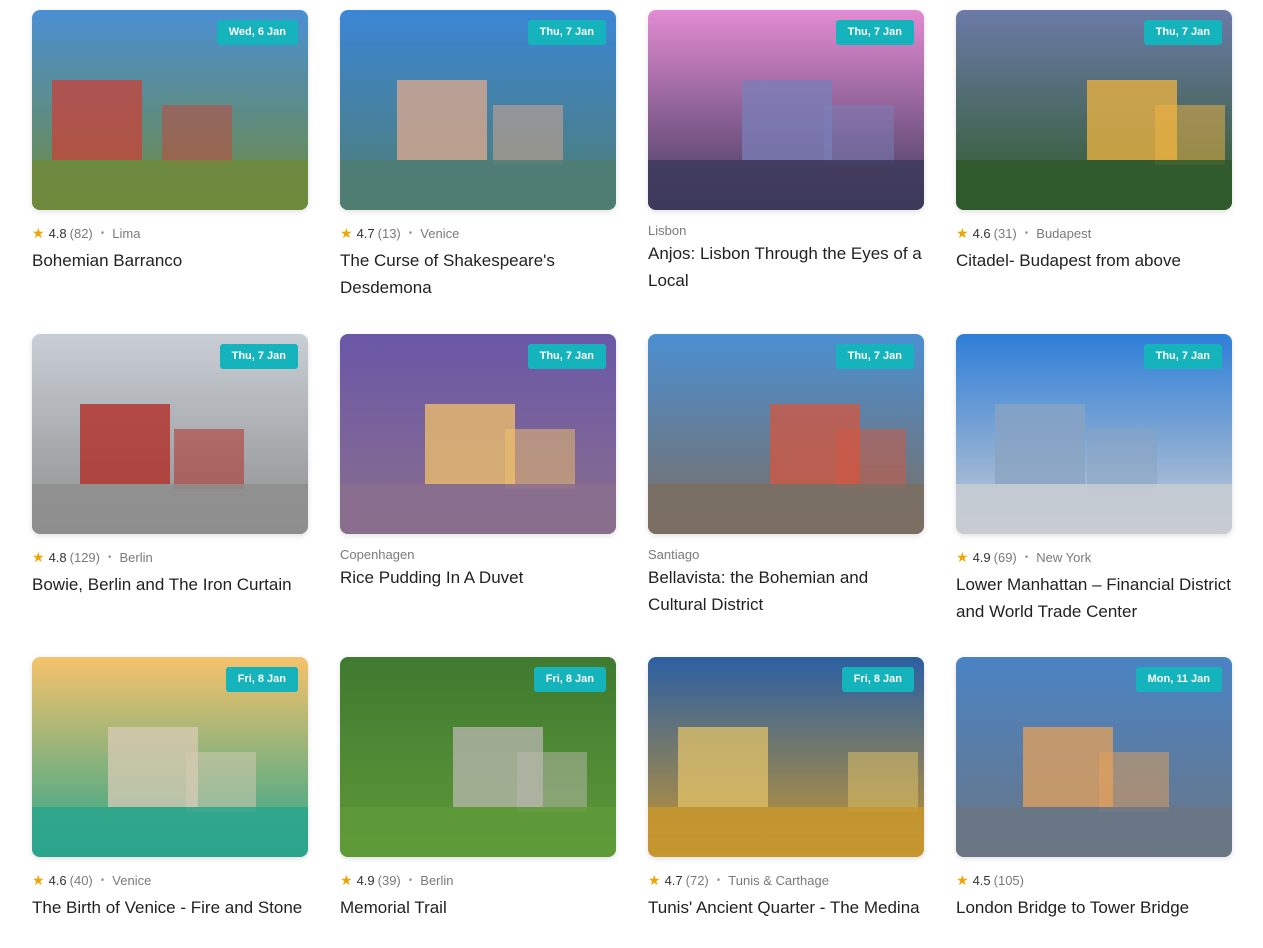 This screenshot has height=948, width=1263. Describe the element at coordinates (1094, 260) in the screenshot. I see `experience-title: Citadel- Budapest from above` at that location.